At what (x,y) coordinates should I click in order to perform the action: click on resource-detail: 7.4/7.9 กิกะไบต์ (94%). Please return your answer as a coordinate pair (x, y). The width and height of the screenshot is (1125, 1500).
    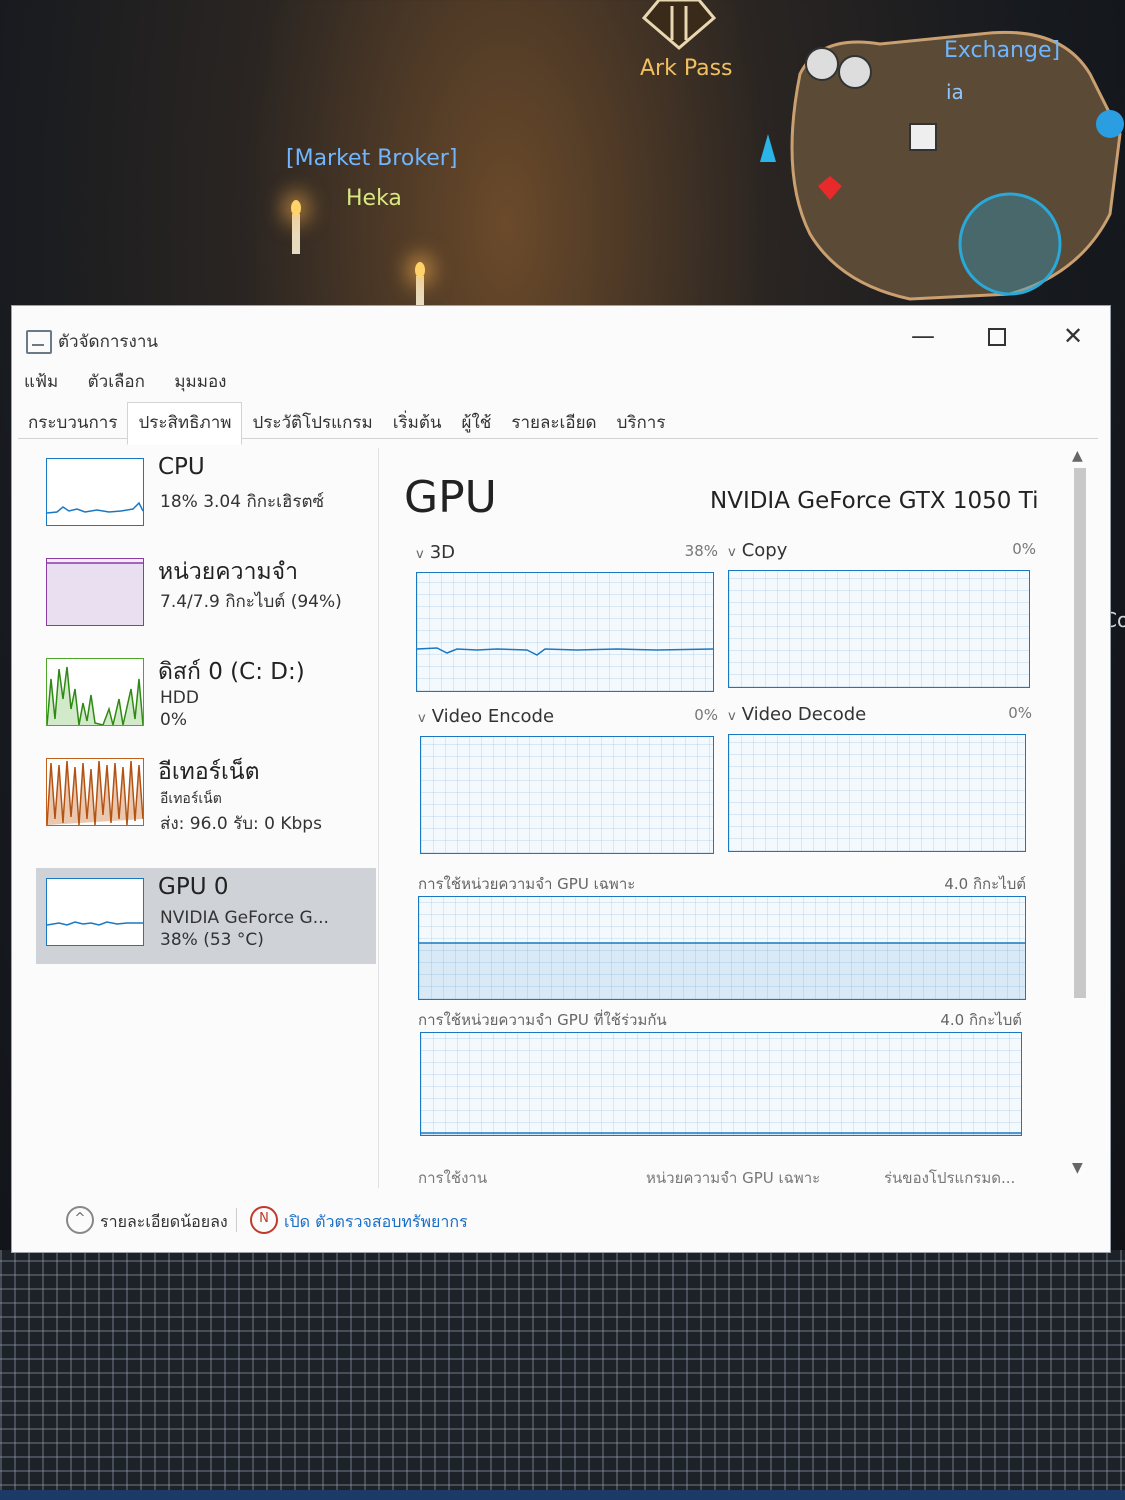
    Looking at the image, I should click on (251, 602).